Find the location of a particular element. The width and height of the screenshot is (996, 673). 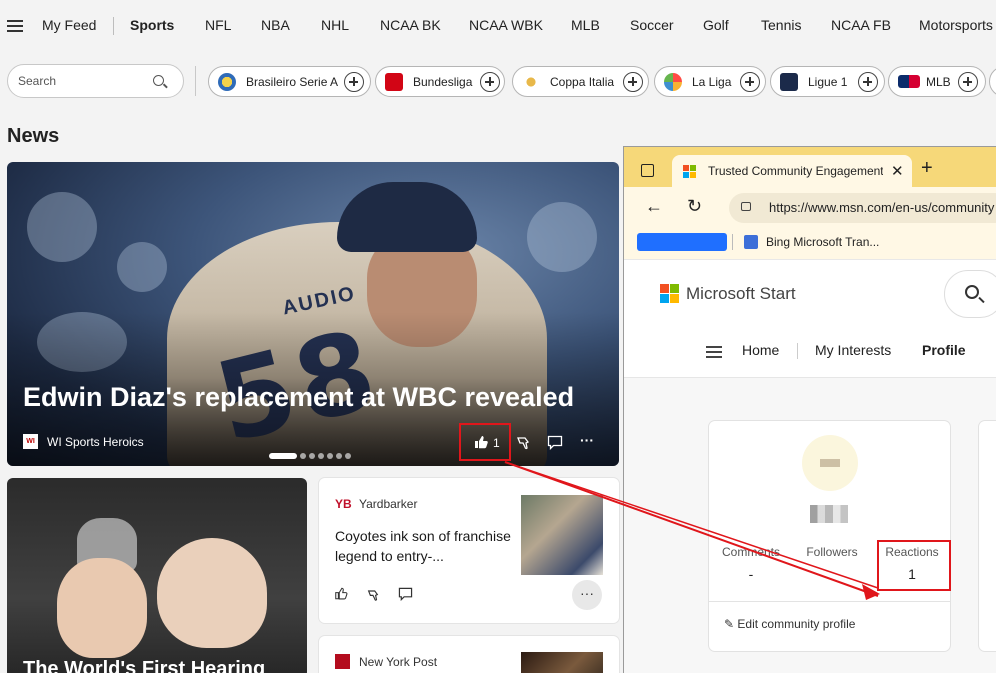

news-section-title: News is located at coordinates (33, 136).